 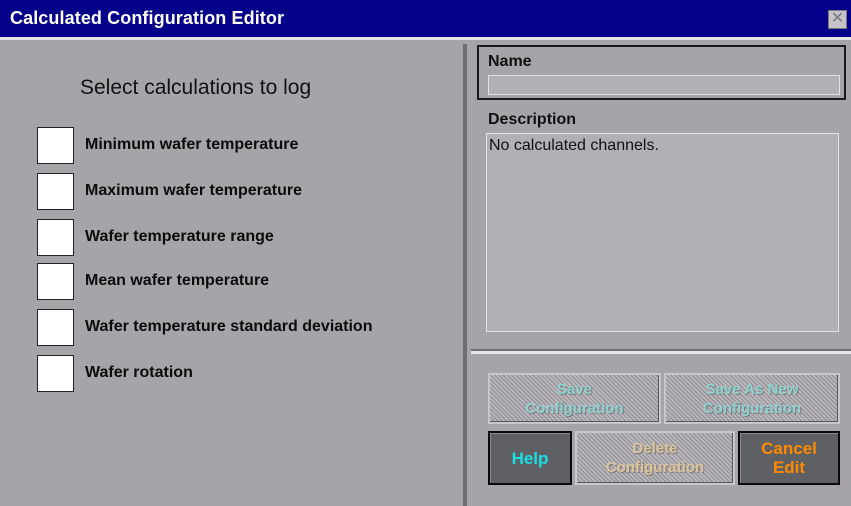 What do you see at coordinates (177, 280) in the screenshot?
I see `calc-label: Mean wafer temperature` at bounding box center [177, 280].